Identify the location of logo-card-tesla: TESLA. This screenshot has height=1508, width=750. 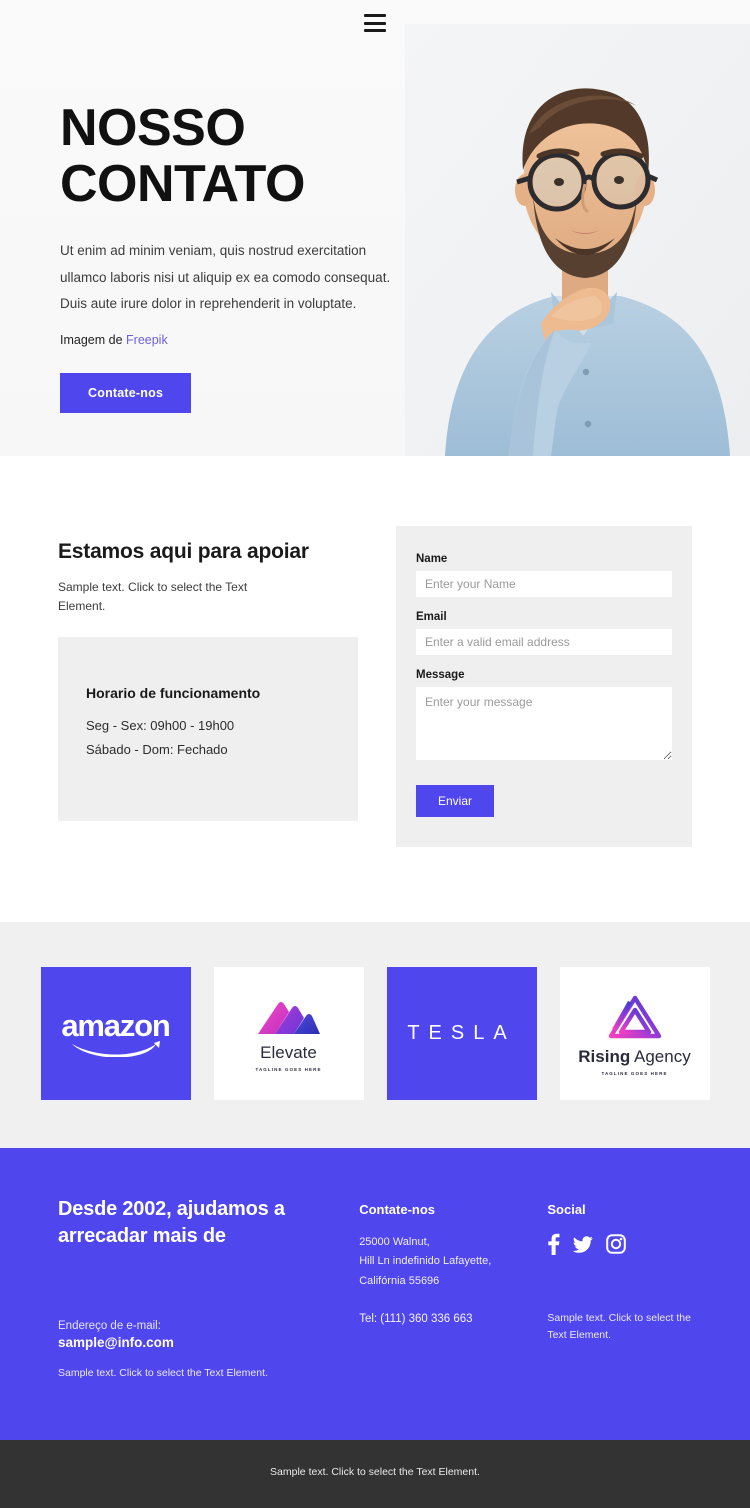
(461, 1033).